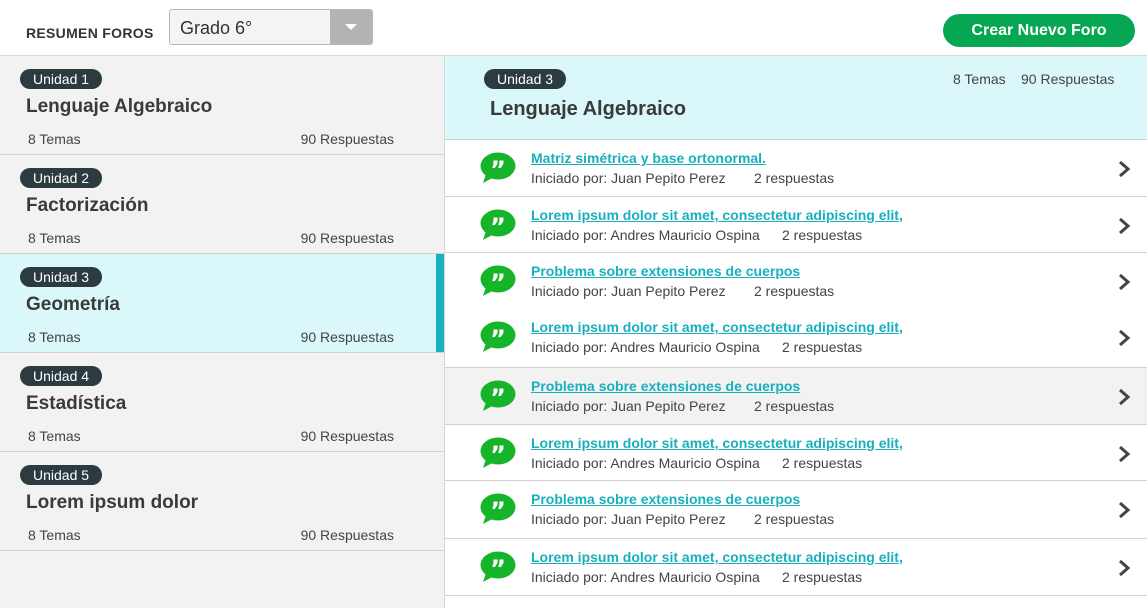 This screenshot has width=1147, height=608. I want to click on header-bar: RESUMEN FOROS Grado 6° Crear Nuevo Foro, so click(573, 28).